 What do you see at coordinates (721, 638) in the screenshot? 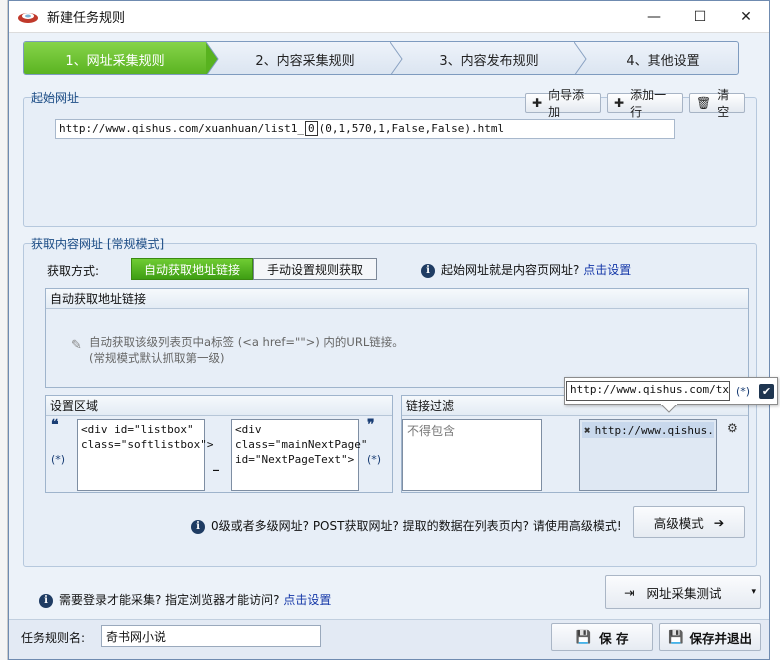
I see `save-exit-label: 保存并退出` at bounding box center [721, 638].